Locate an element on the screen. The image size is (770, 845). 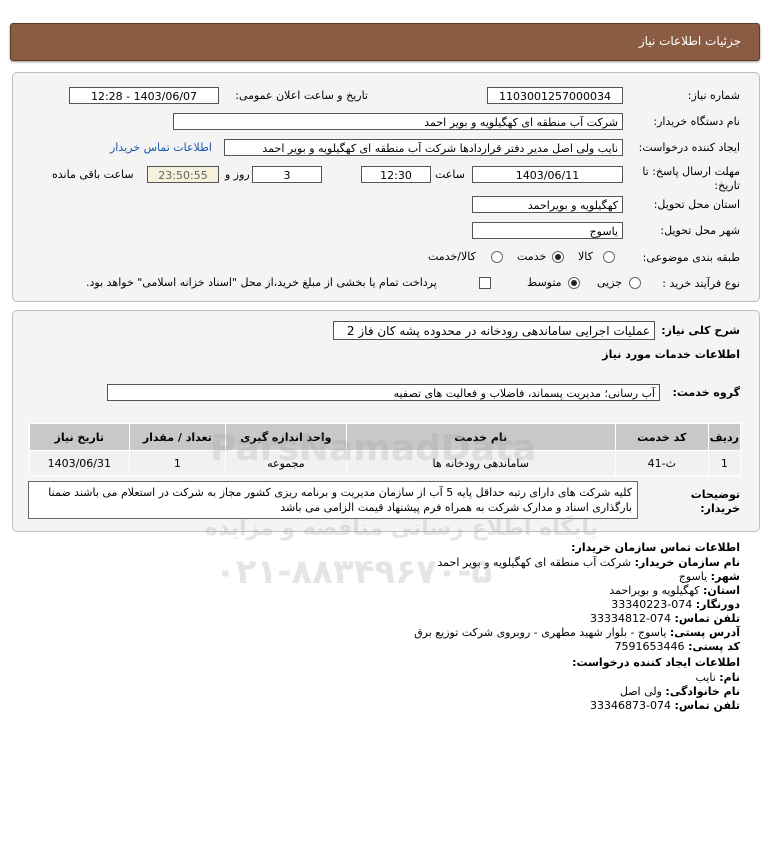
org-province-label: استان: is located at coordinates (721, 590).